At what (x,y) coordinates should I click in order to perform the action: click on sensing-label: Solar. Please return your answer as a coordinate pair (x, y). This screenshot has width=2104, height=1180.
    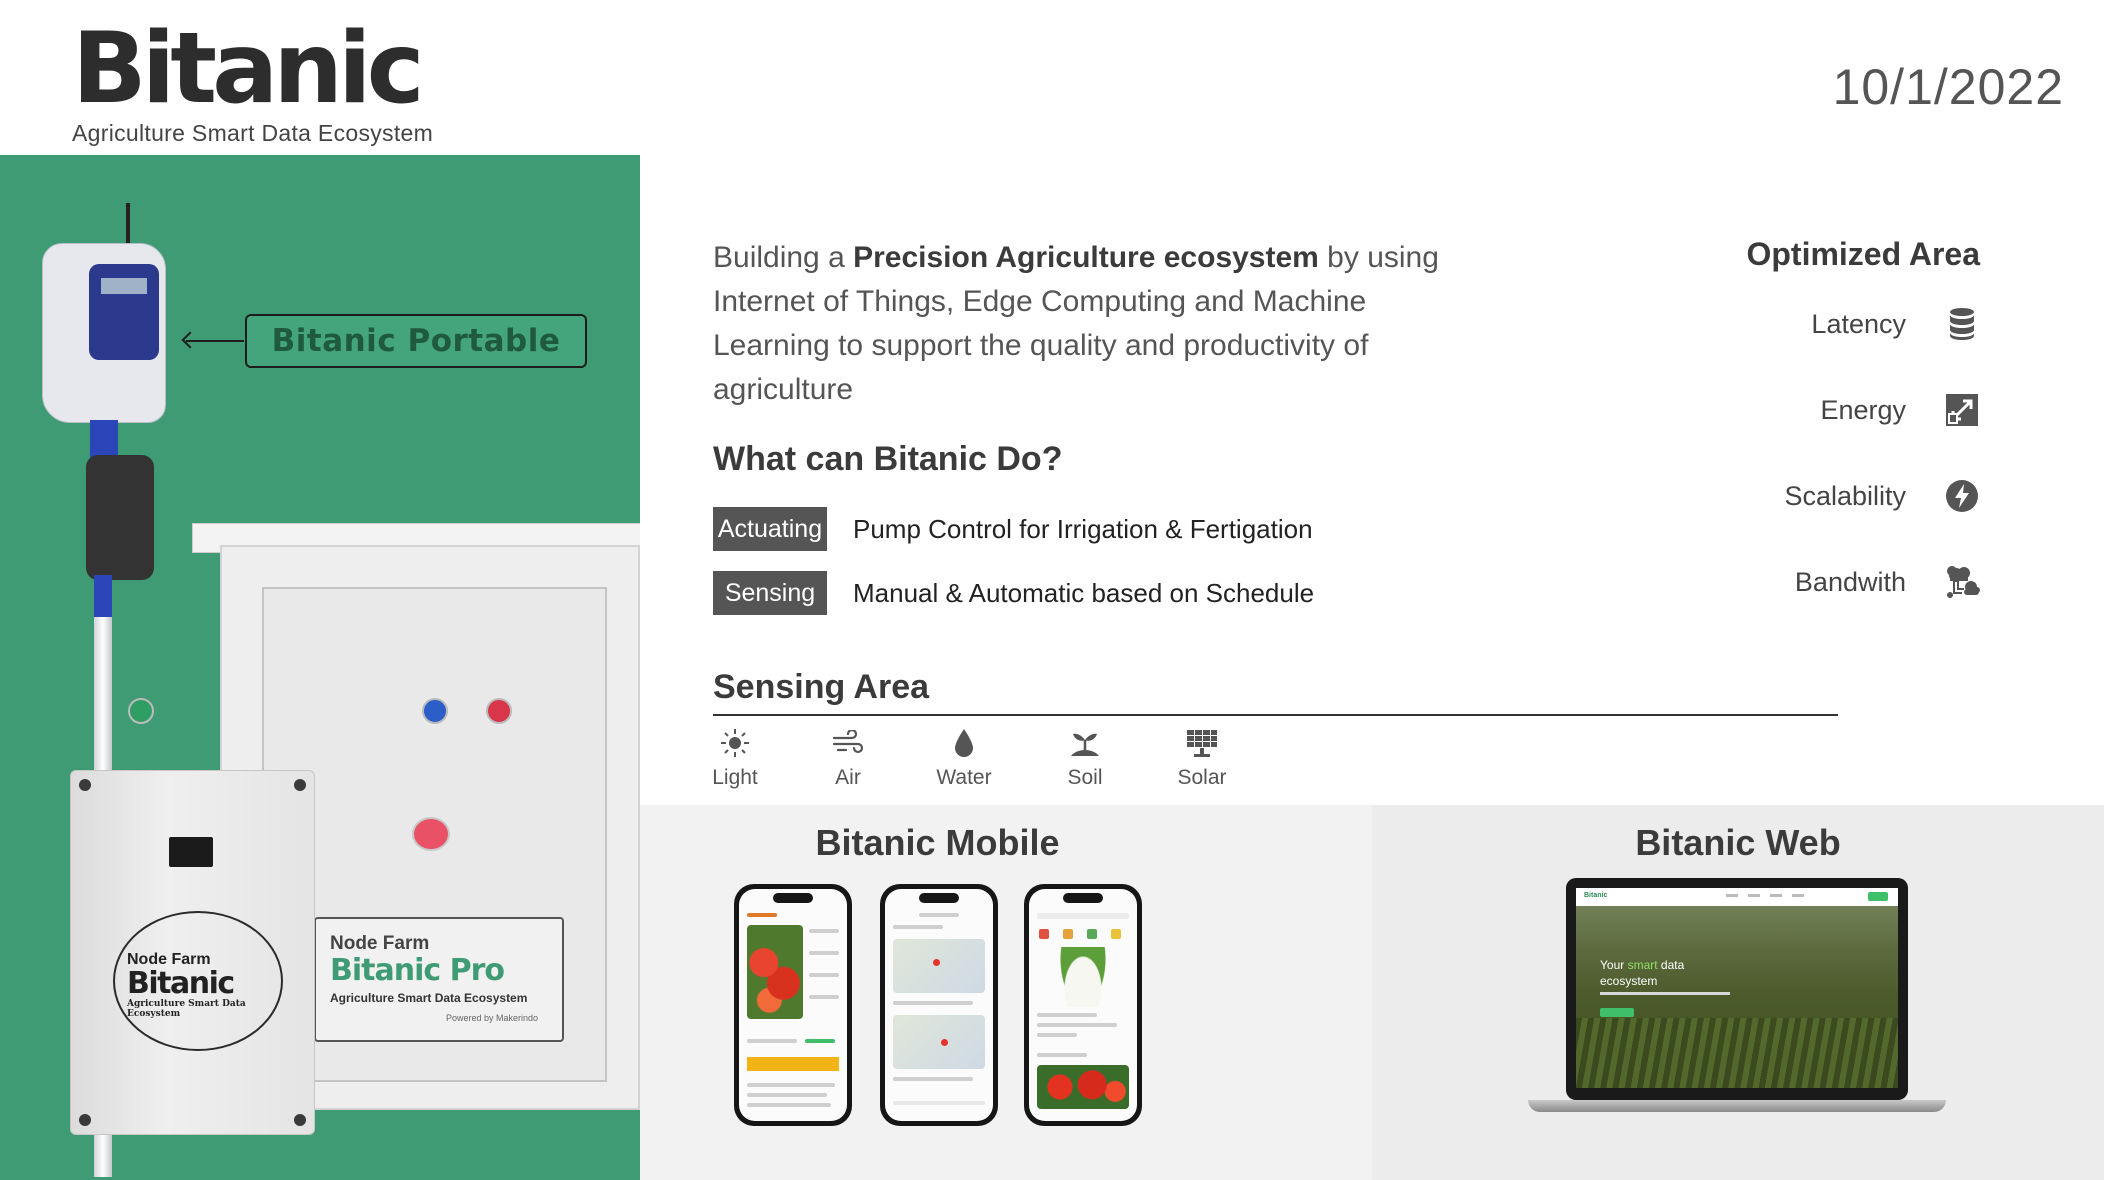
    Looking at the image, I should click on (1202, 777).